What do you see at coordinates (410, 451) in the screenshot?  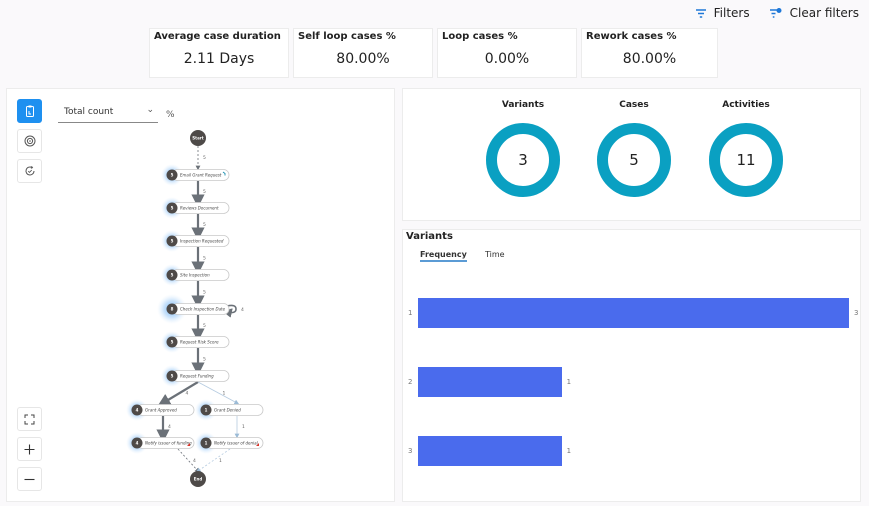 I see `variant-category-label: 3` at bounding box center [410, 451].